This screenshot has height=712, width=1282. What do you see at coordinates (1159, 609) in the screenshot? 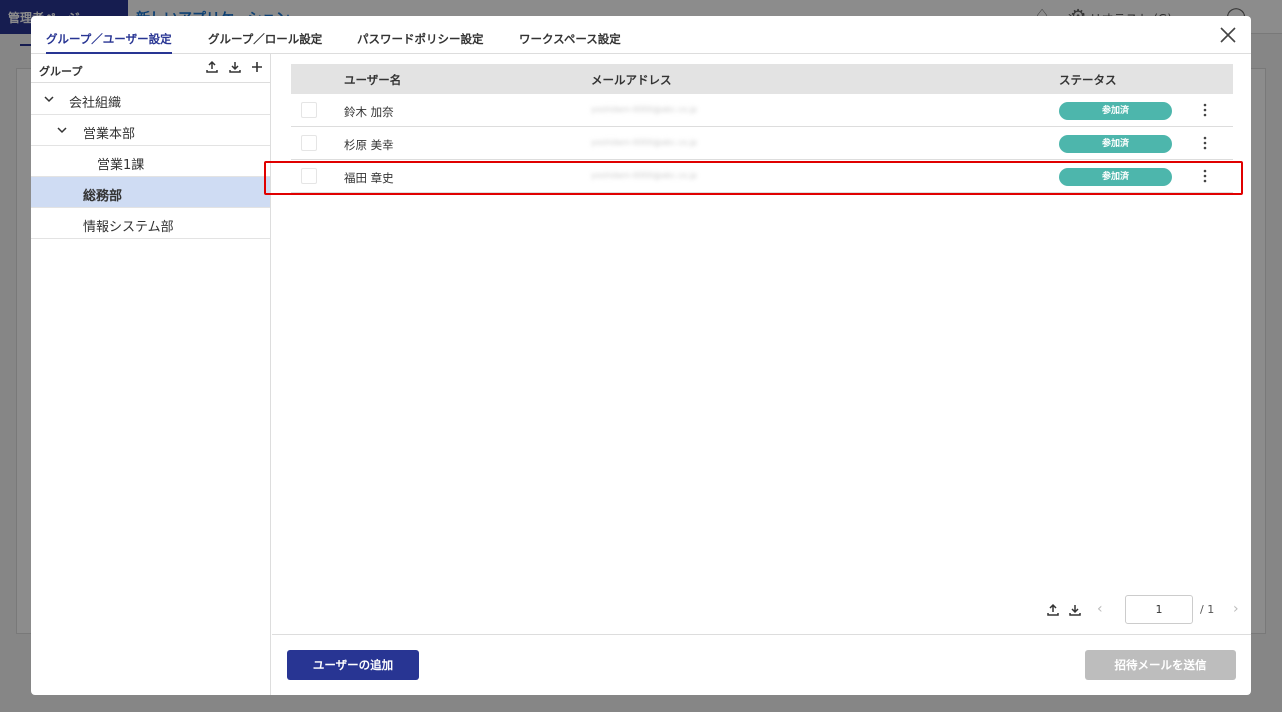
I see `page-number-input` at bounding box center [1159, 609].